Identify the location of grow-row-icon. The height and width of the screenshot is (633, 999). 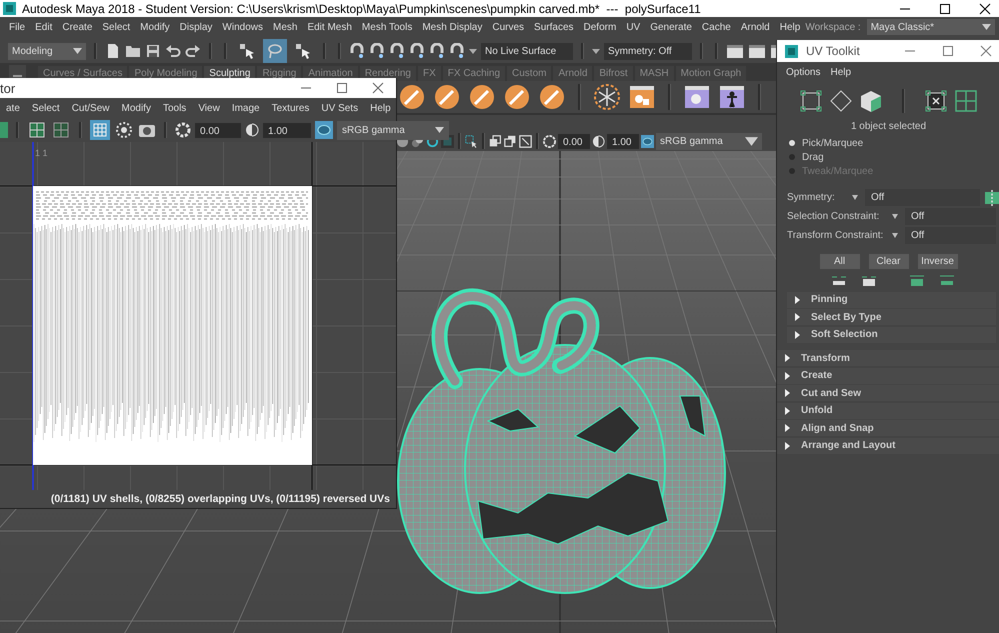
(947, 280).